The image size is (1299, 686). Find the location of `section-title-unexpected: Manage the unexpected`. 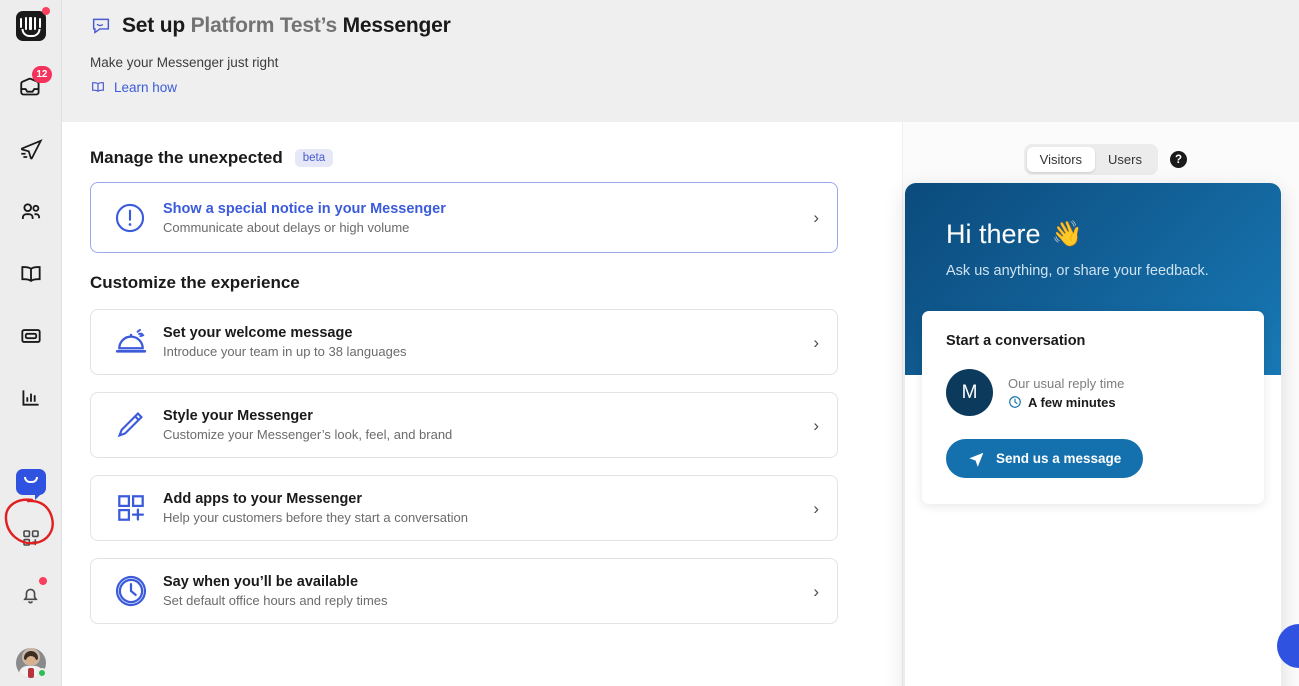

section-title-unexpected: Manage the unexpected is located at coordinates (186, 157).